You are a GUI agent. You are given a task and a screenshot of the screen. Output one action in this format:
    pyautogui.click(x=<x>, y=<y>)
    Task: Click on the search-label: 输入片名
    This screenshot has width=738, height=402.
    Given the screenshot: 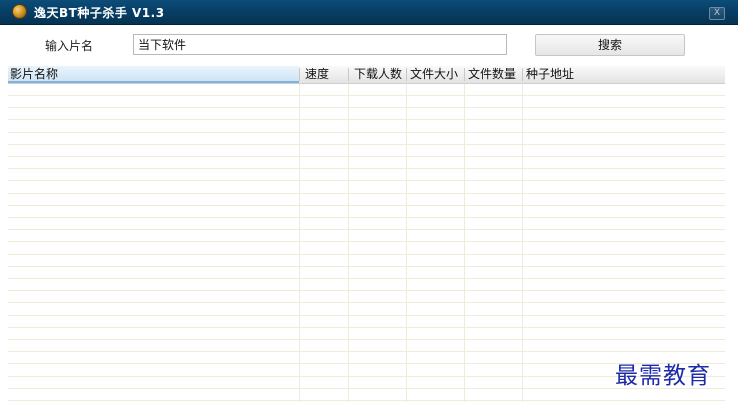 What is the action you would take?
    pyautogui.click(x=69, y=46)
    